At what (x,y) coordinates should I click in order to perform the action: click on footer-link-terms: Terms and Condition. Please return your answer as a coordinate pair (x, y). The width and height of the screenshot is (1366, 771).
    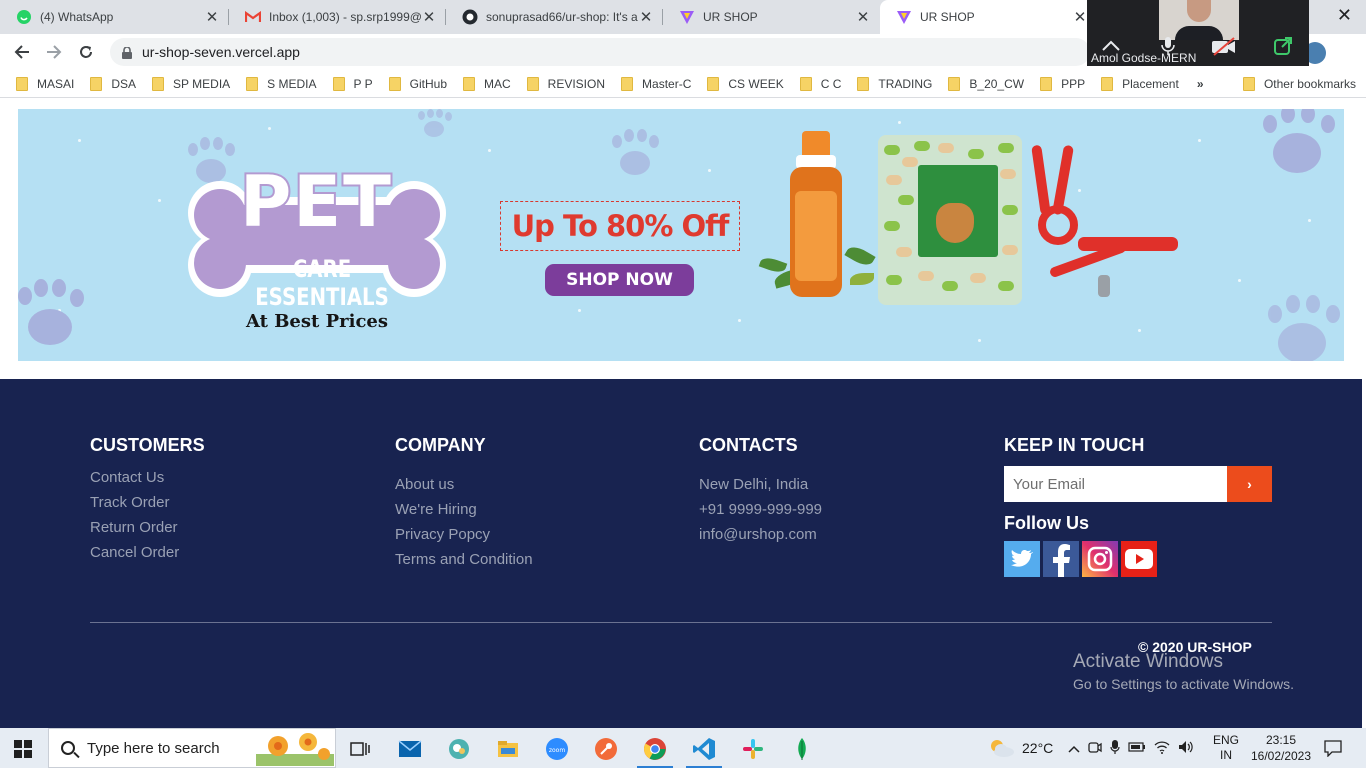
    Looking at the image, I should click on (464, 562).